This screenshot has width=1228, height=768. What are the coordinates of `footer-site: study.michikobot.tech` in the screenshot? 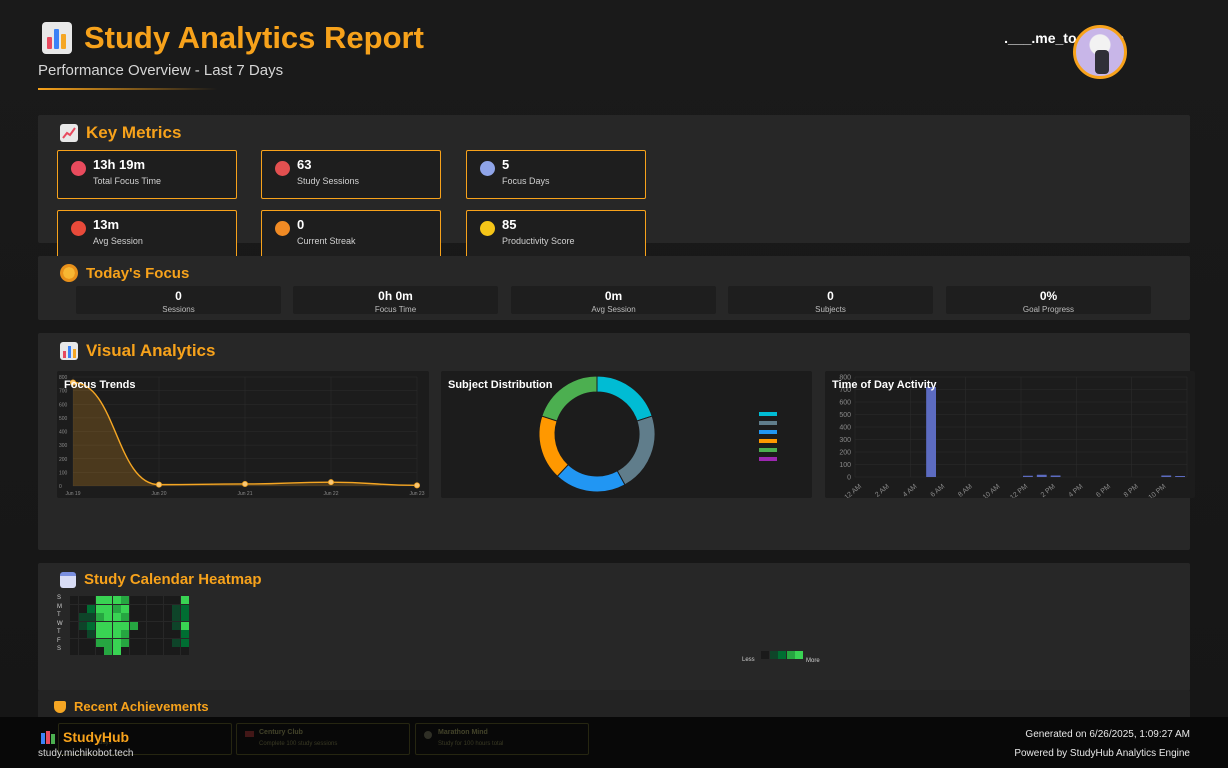 It's located at (85, 753).